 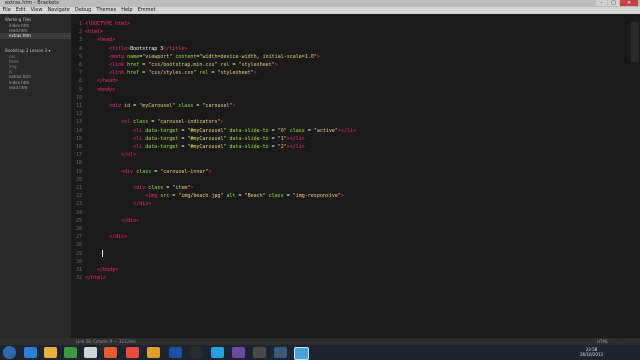 I want to click on menu-themes: Themes, so click(x=106, y=10).